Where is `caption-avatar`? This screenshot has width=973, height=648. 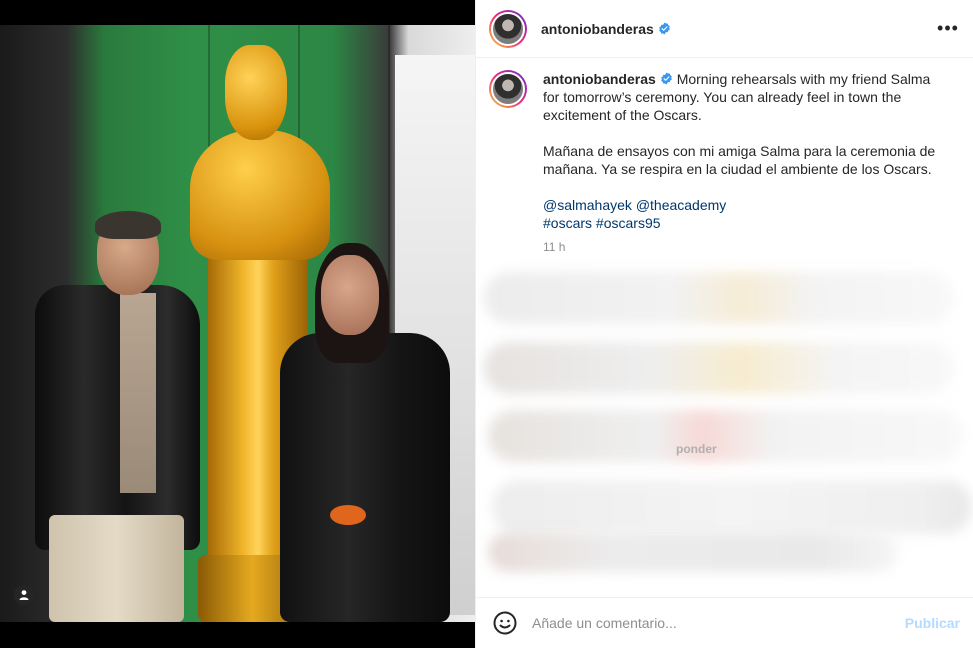 caption-avatar is located at coordinates (508, 89).